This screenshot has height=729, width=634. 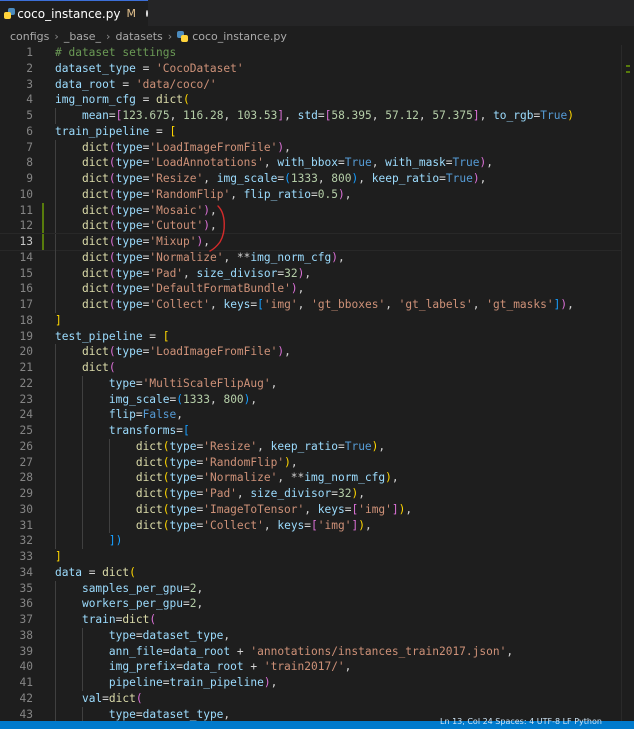 I want to click on editor-scrollbar, so click(x=627, y=383).